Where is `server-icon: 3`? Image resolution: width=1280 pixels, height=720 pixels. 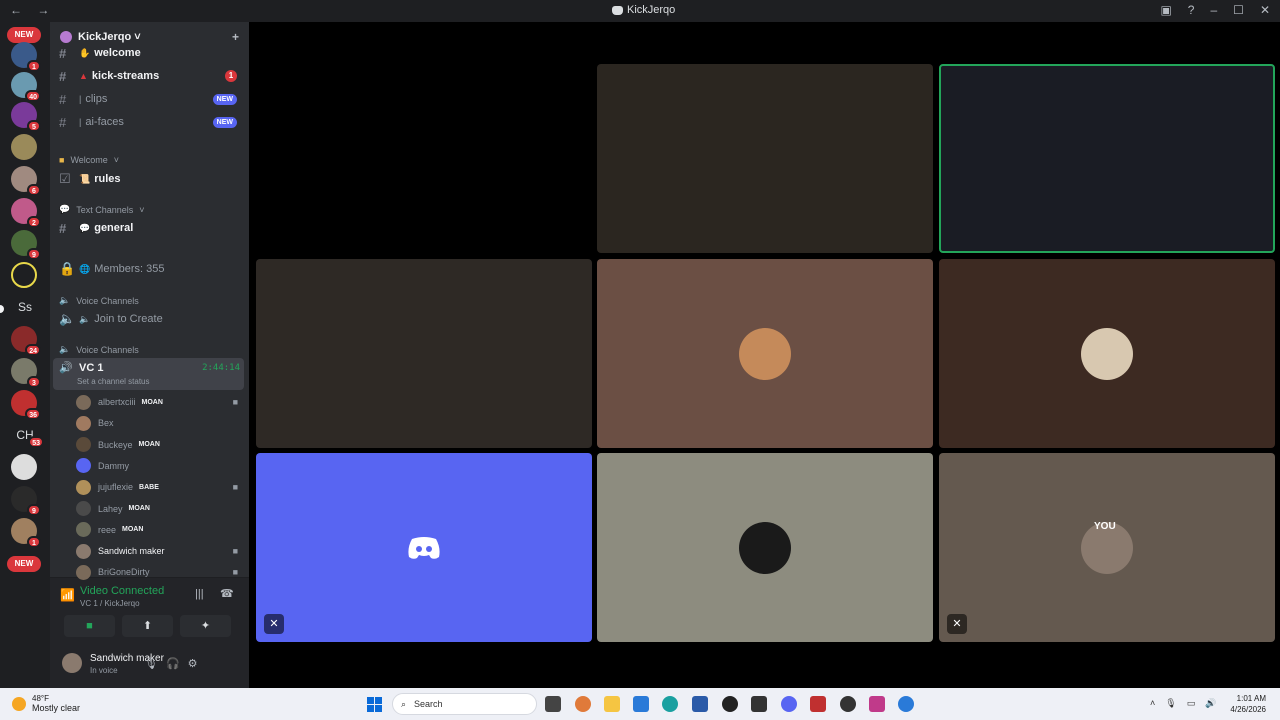
server-icon: 3 is located at coordinates (26, 373).